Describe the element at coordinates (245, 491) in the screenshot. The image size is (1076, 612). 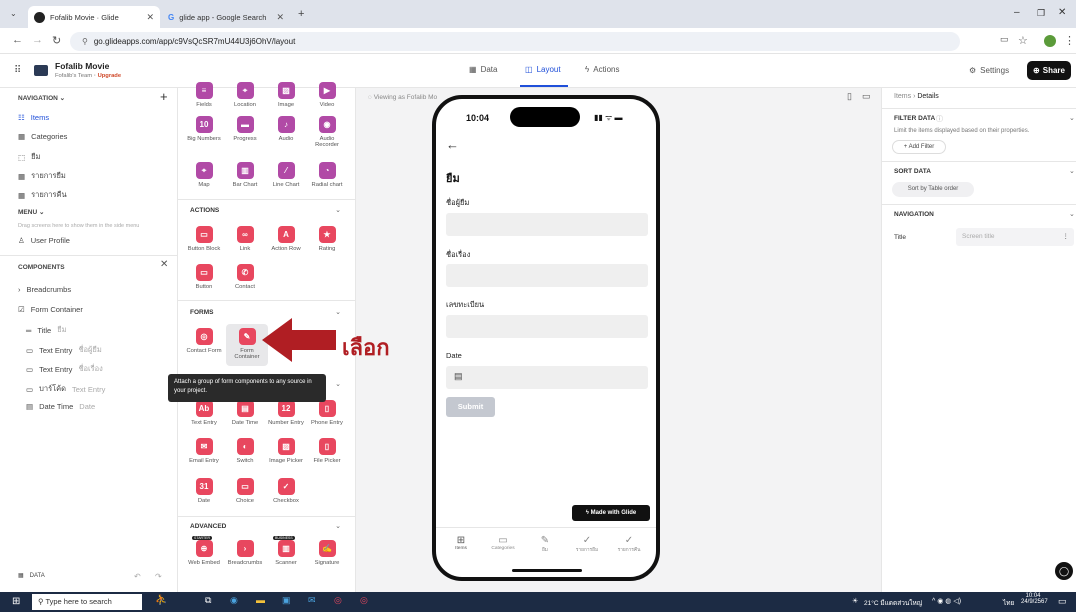
I see `component-choice: ▭ Choice` at that location.